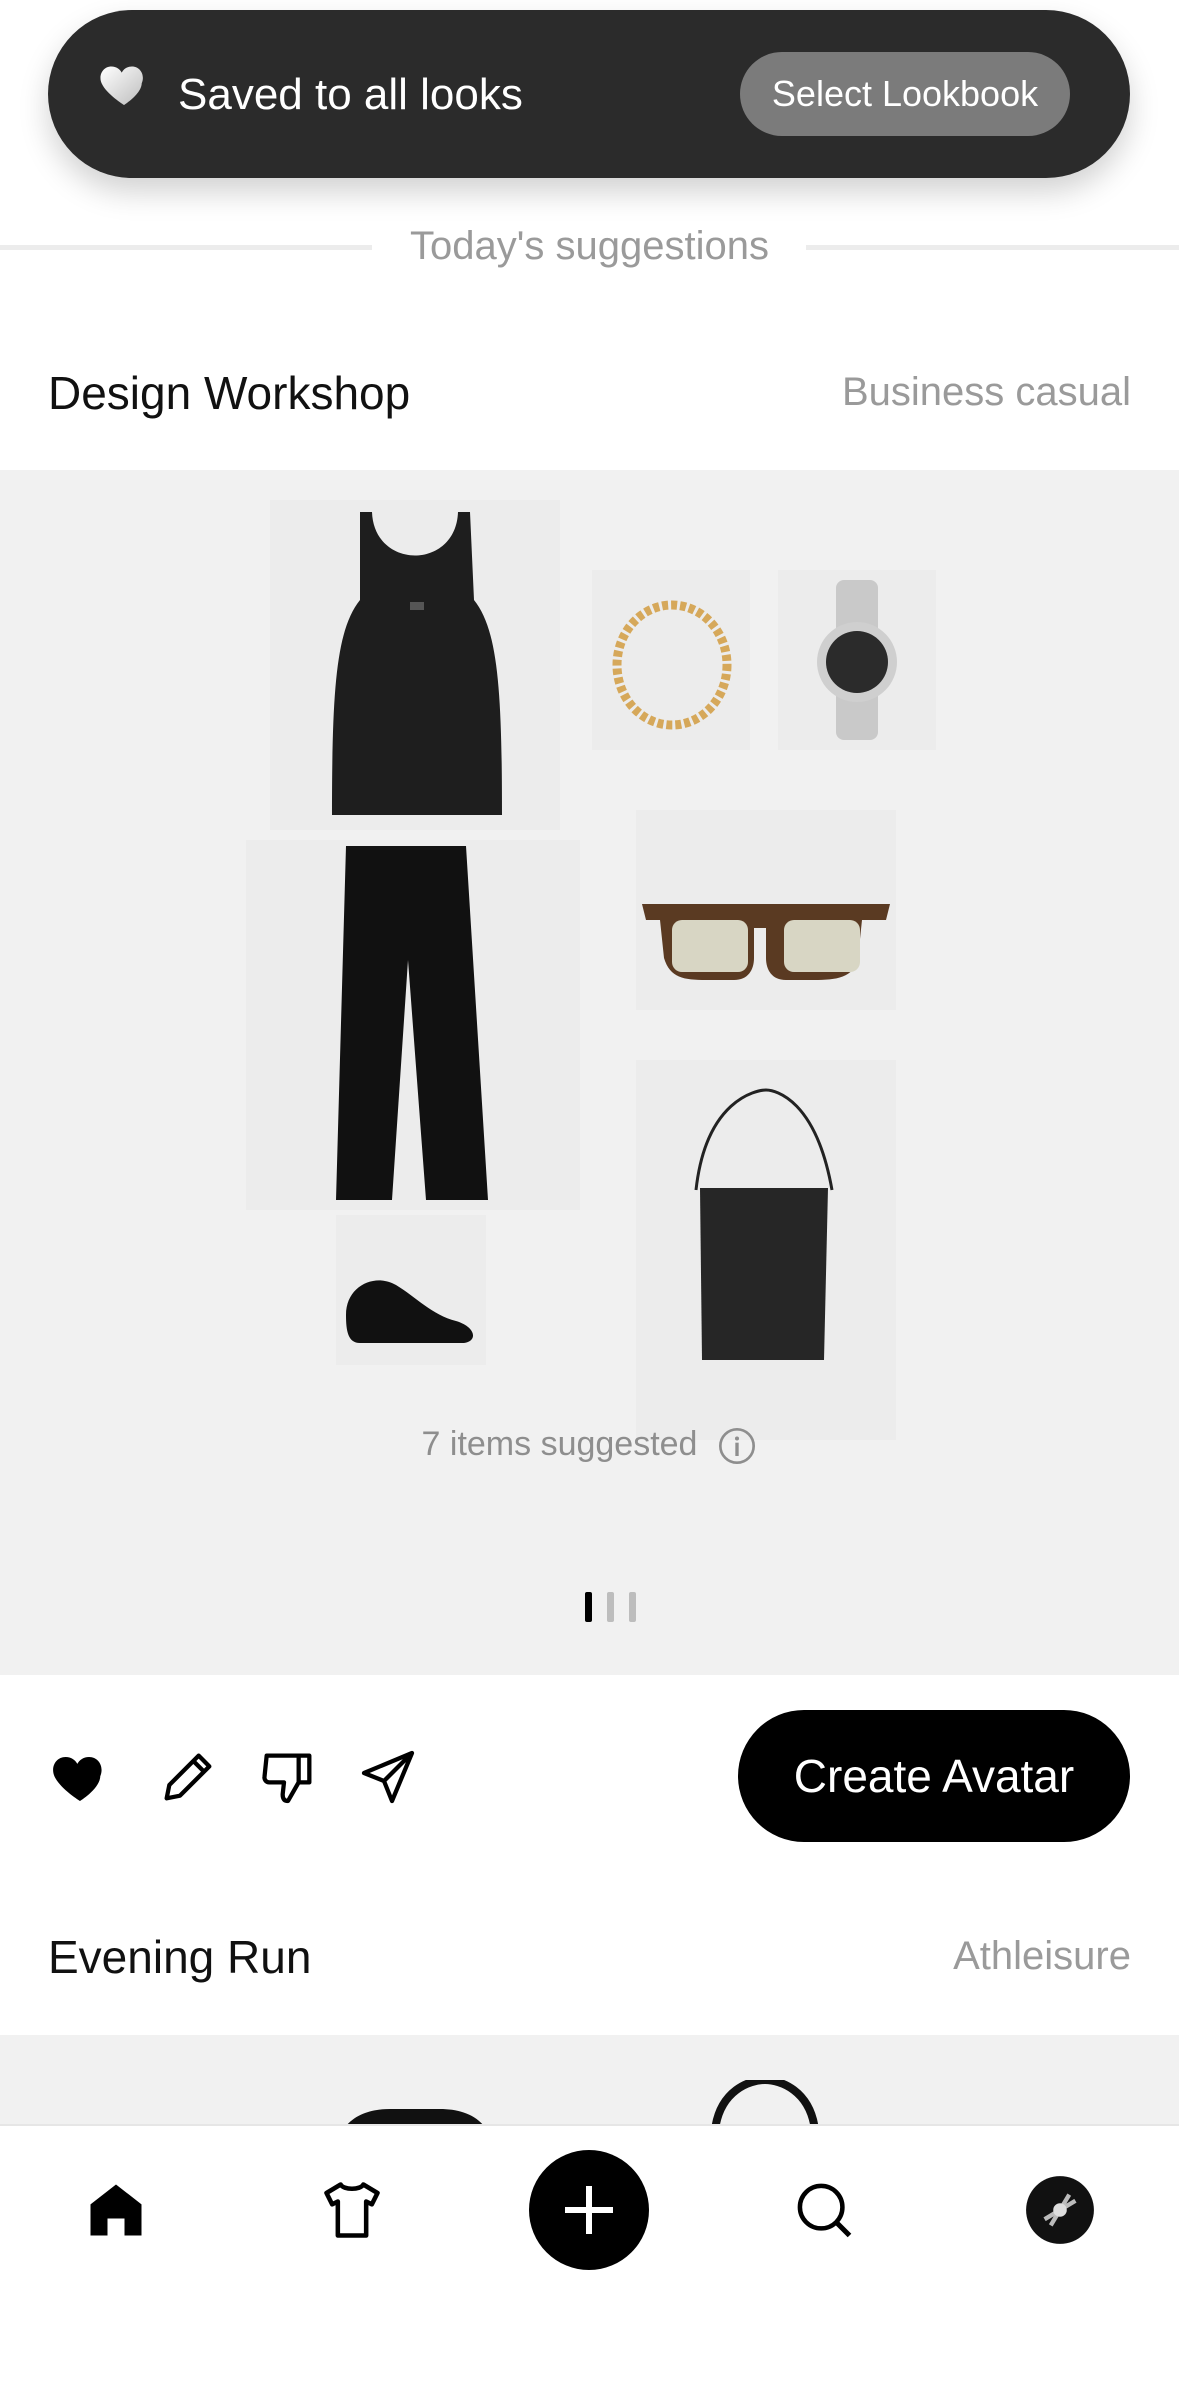 The width and height of the screenshot is (1179, 2398). I want to click on add-icon, so click(589, 2210).